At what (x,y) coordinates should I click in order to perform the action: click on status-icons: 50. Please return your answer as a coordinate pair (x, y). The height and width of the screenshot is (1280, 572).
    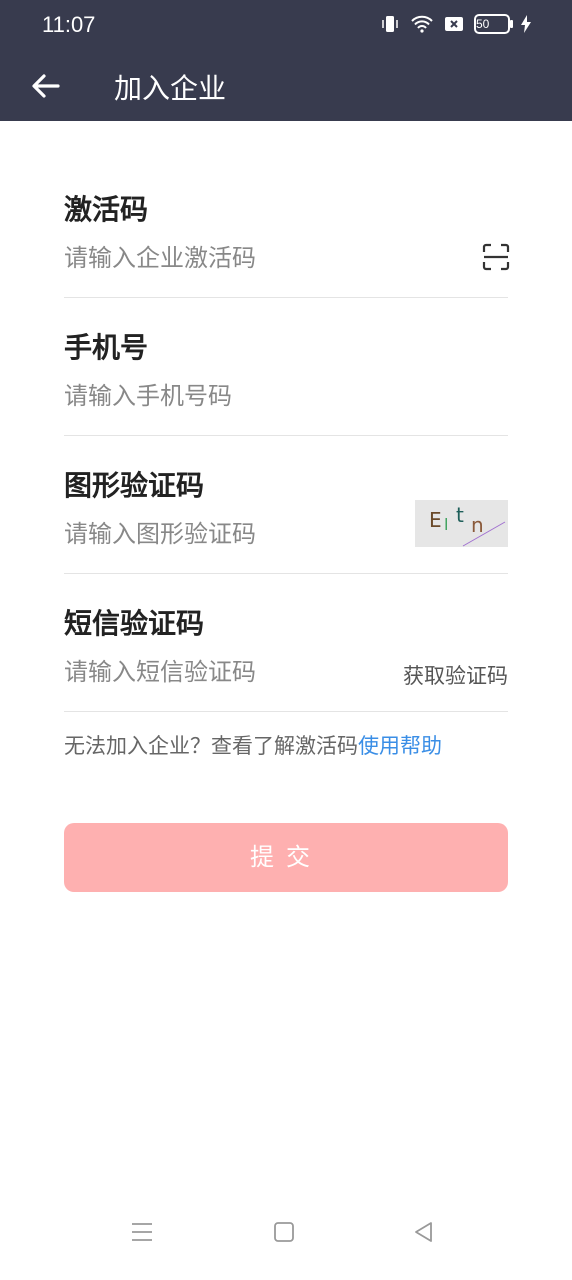
    Looking at the image, I should click on (456, 24).